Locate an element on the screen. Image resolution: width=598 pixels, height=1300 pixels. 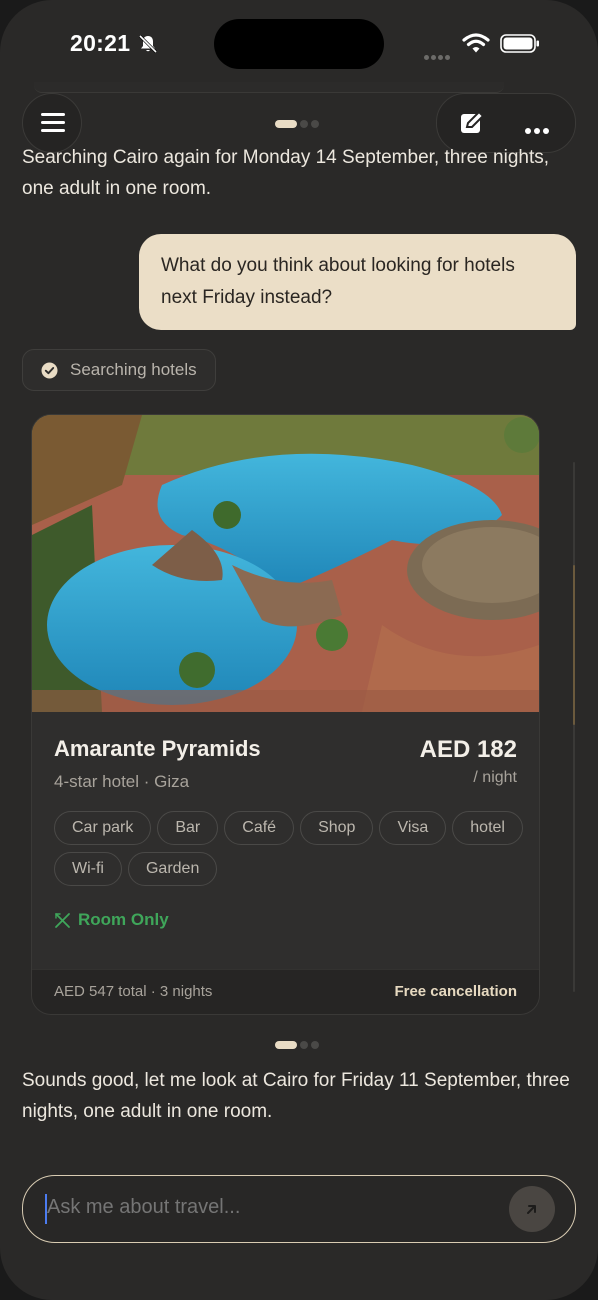
amenity-tag: Wi-fi is located at coordinates (88, 869).